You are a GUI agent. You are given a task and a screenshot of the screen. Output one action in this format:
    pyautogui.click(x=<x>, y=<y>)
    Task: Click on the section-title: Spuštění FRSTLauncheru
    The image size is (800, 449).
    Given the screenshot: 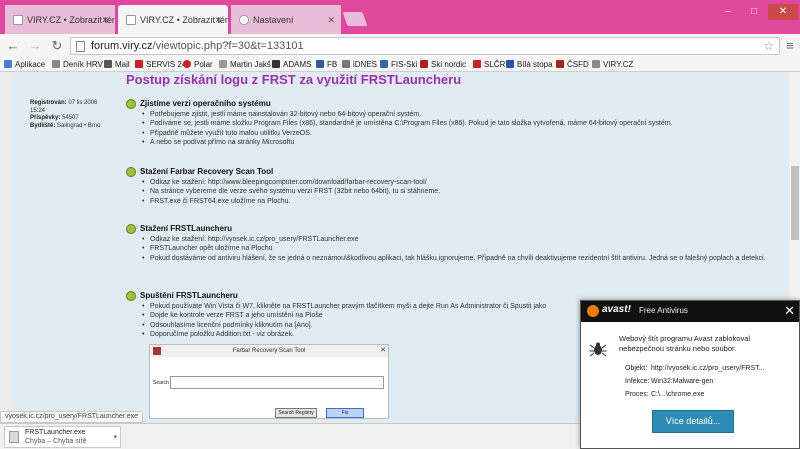 What is the action you would take?
    pyautogui.click(x=189, y=295)
    